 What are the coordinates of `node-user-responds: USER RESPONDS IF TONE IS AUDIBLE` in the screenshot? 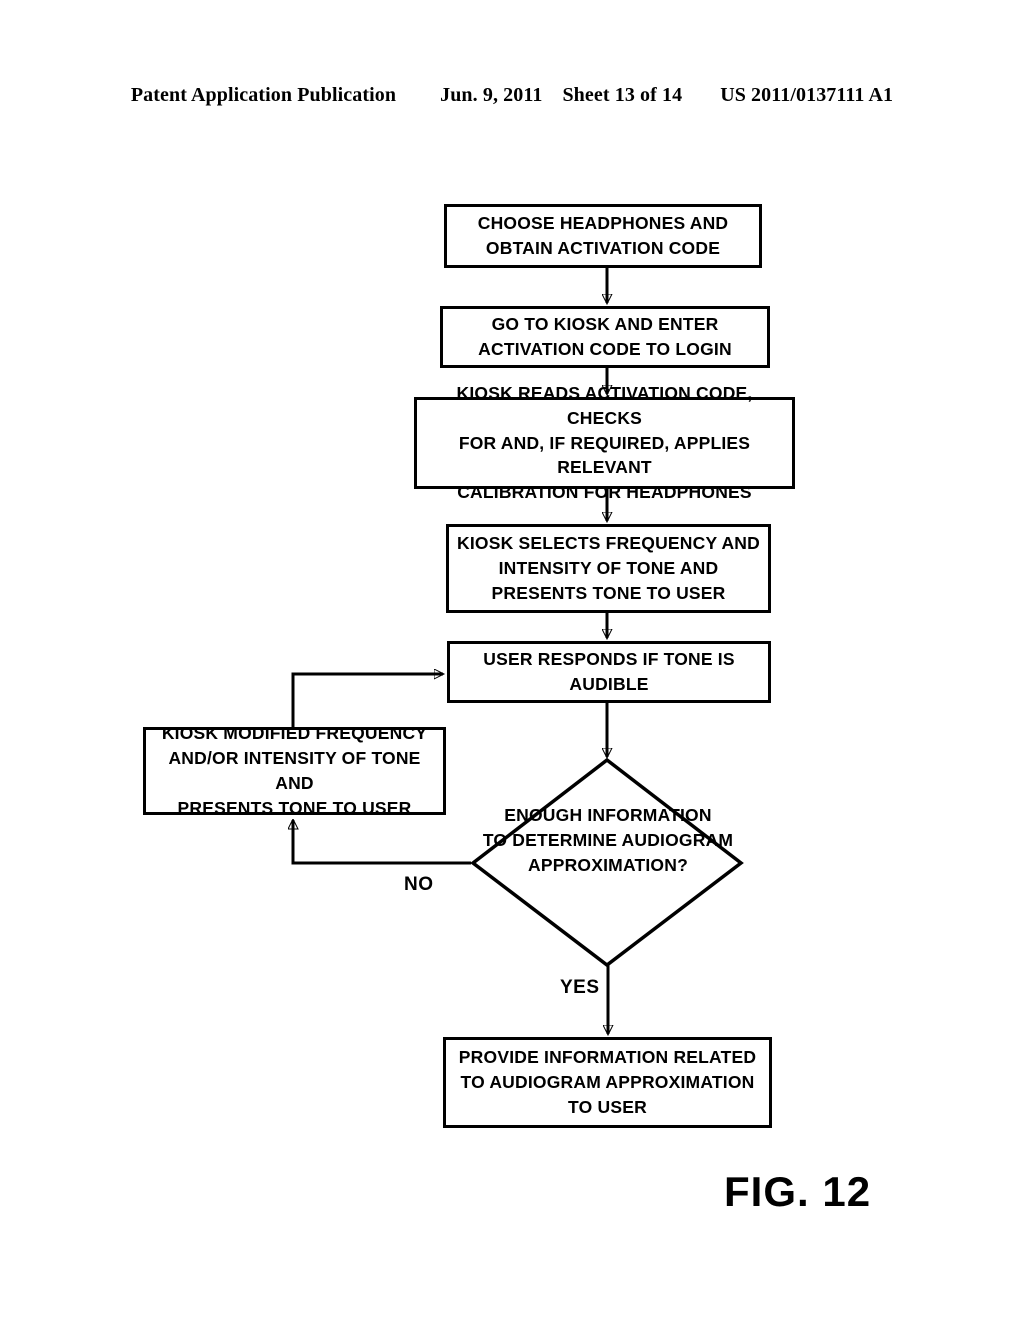 It's located at (609, 672).